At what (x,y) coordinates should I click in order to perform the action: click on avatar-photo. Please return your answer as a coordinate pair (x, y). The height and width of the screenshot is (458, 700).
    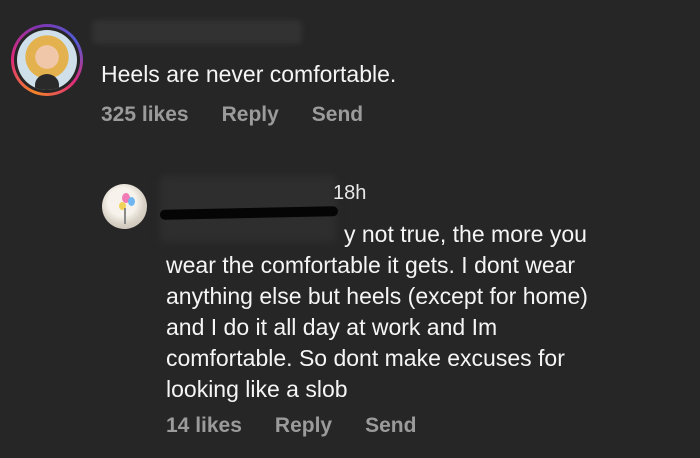
    Looking at the image, I should click on (47, 60).